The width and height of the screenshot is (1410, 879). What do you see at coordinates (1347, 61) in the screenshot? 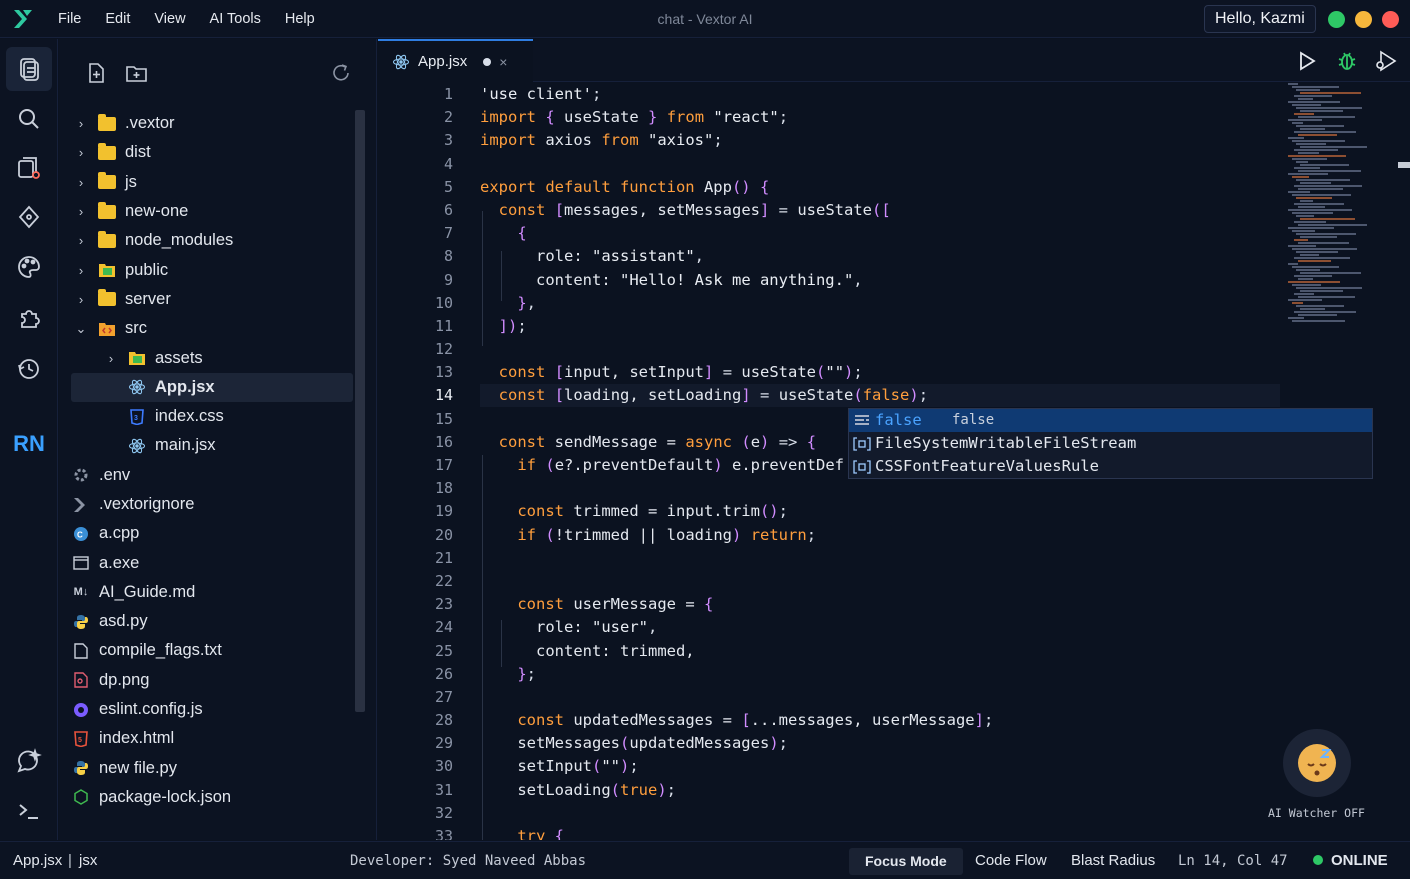
I see `debug-icon` at bounding box center [1347, 61].